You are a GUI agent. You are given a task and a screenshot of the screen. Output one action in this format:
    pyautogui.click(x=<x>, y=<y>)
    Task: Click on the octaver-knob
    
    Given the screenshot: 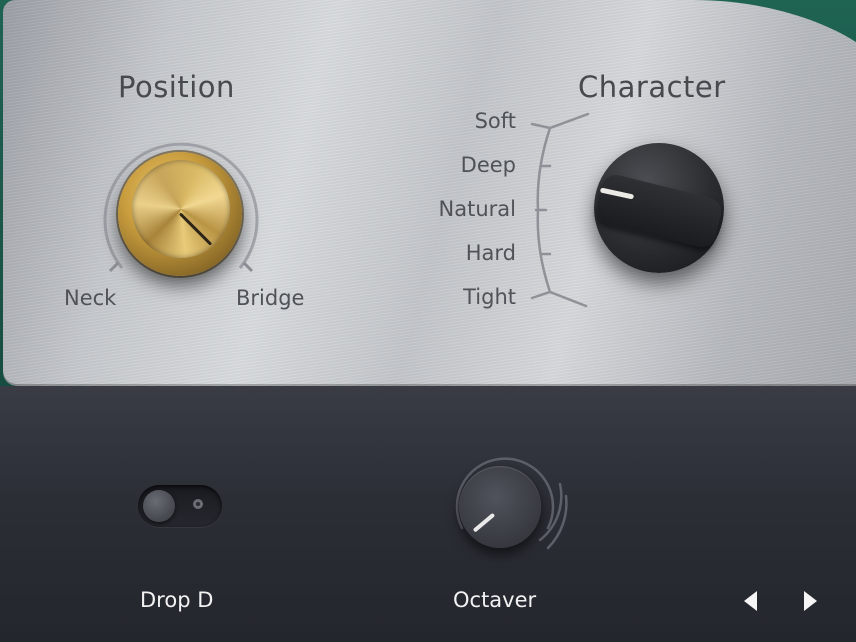 What is the action you would take?
    pyautogui.click(x=500, y=507)
    